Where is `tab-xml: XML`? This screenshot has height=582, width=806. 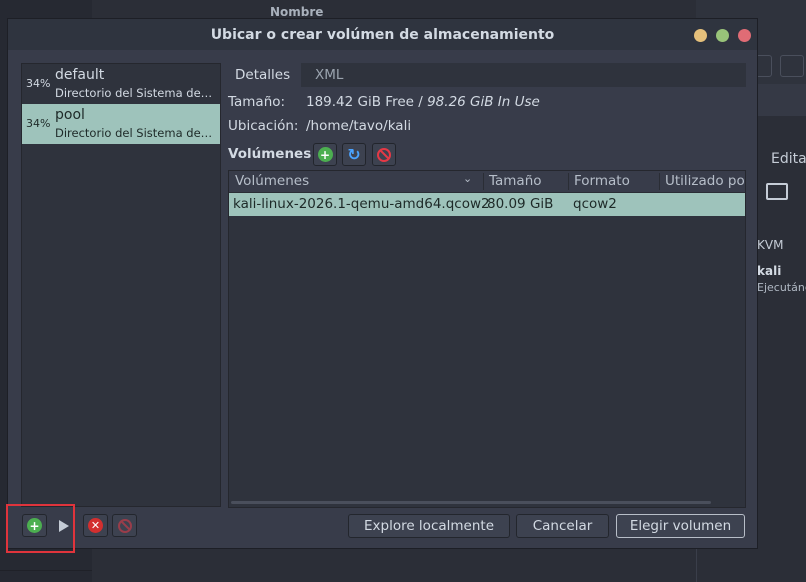 tab-xml: XML is located at coordinates (329, 75).